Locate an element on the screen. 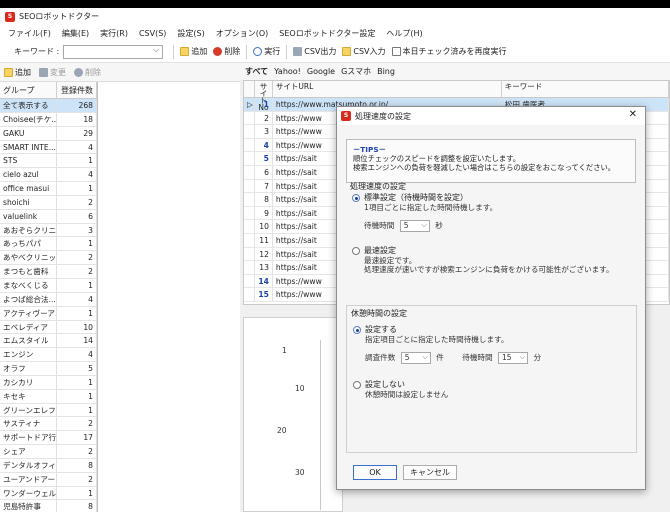 The width and height of the screenshot is (670, 512). group-name-cell: GAKU is located at coordinates (29, 133).